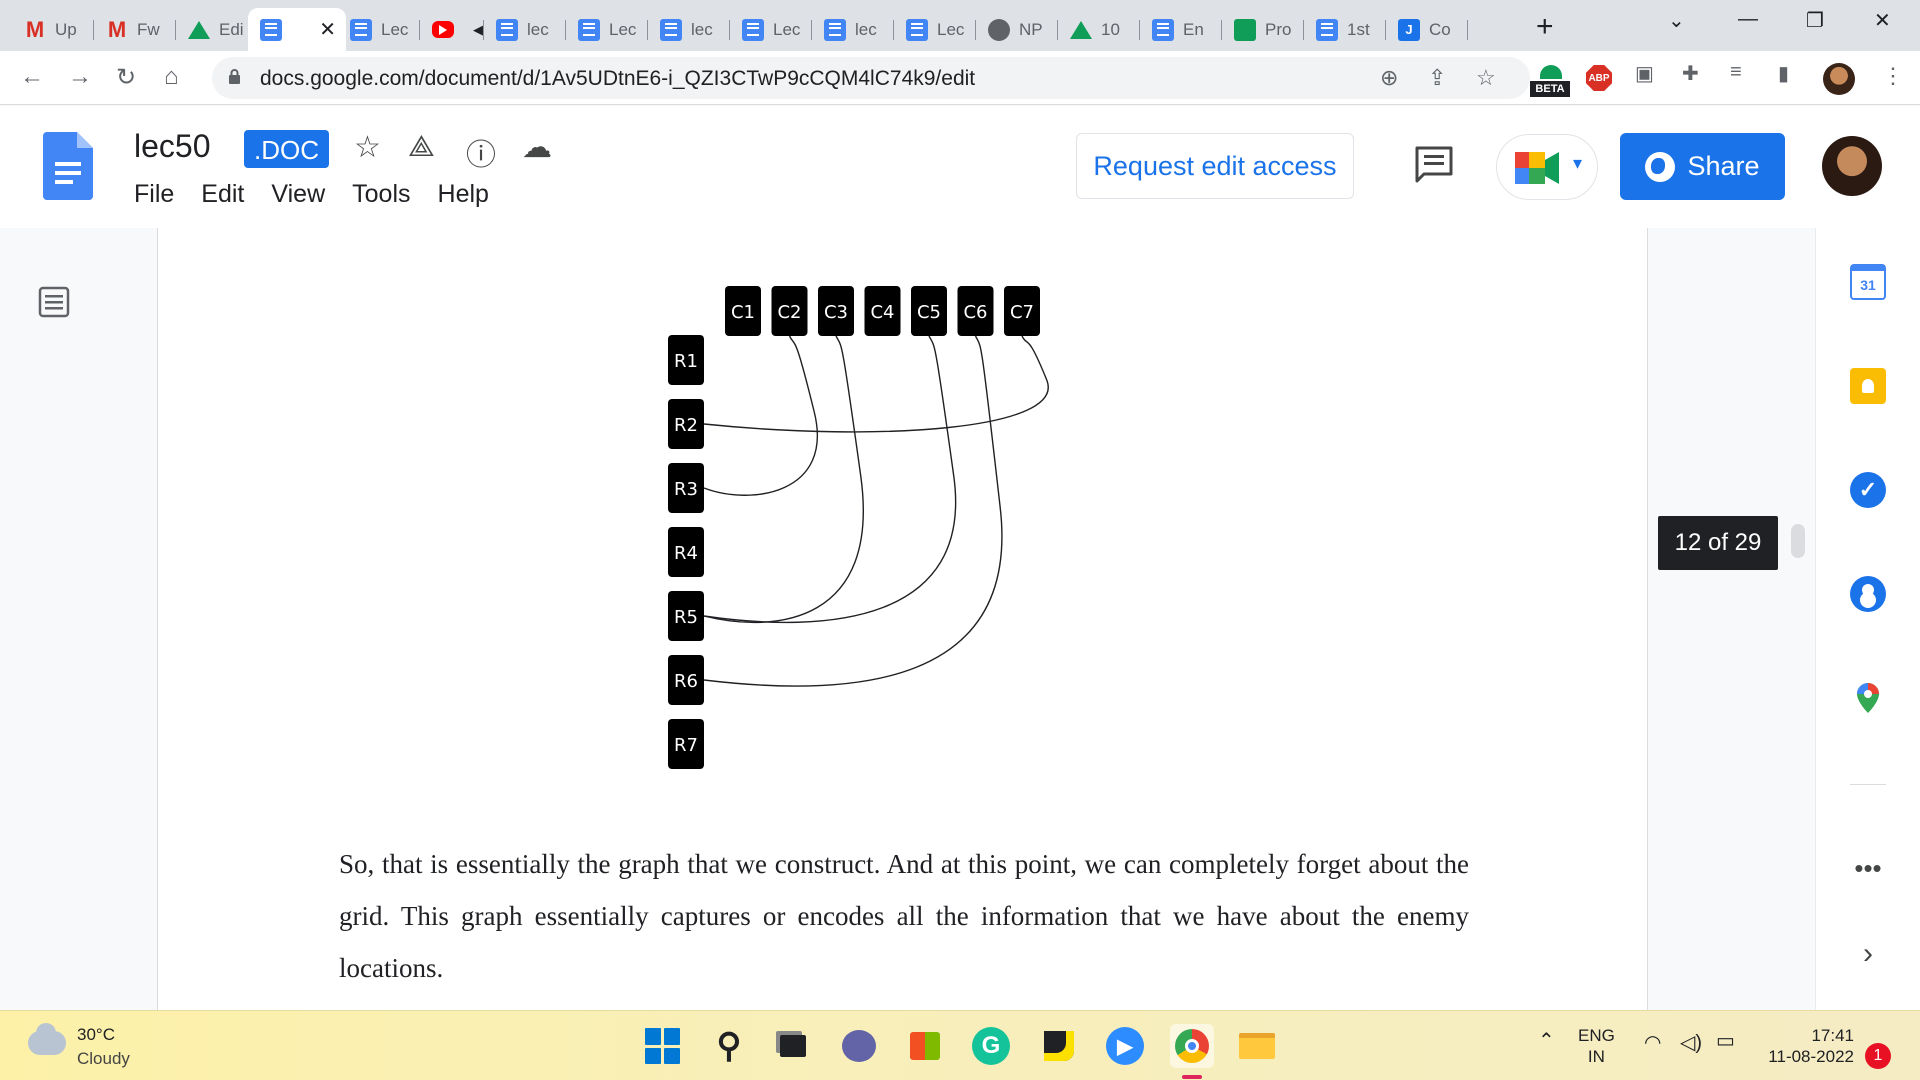 The width and height of the screenshot is (1920, 1080). What do you see at coordinates (1389, 78) in the screenshot?
I see `zoom-icon: ⊕` at bounding box center [1389, 78].